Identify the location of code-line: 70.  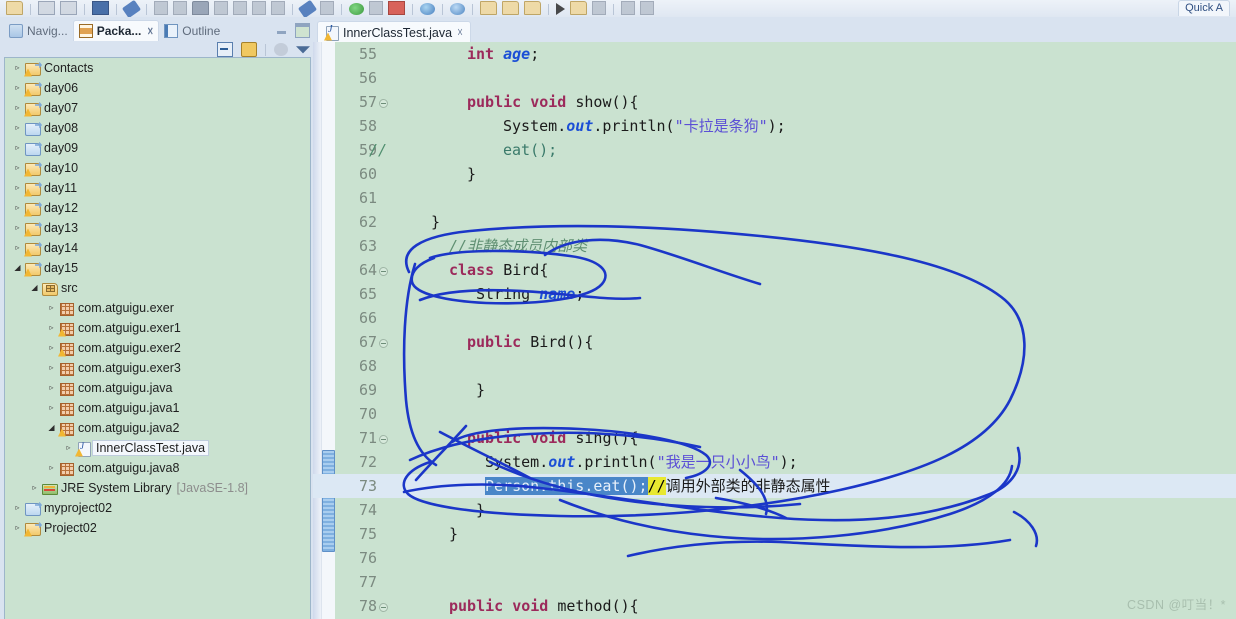
(774, 414).